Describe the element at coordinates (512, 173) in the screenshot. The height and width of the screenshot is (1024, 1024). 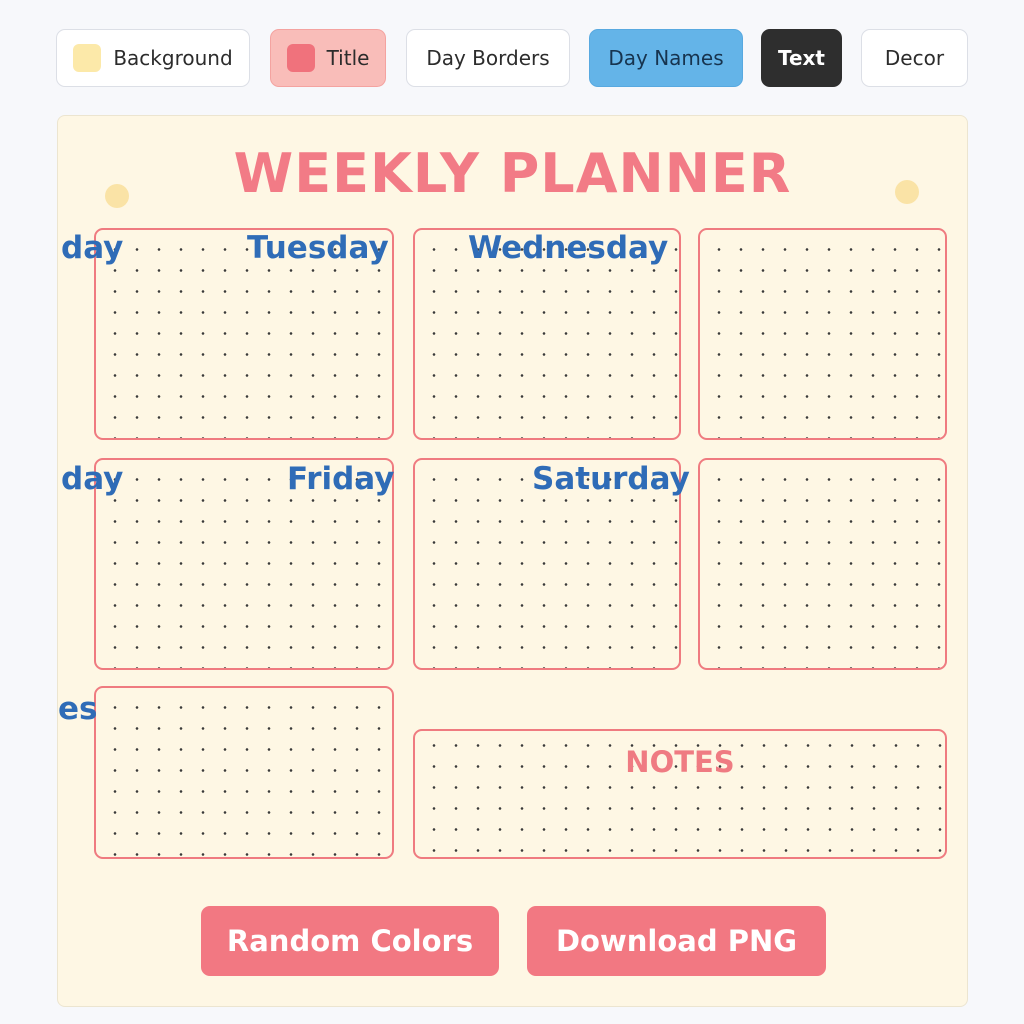
I see `planner-title: WEEKLY PLANNER` at that location.